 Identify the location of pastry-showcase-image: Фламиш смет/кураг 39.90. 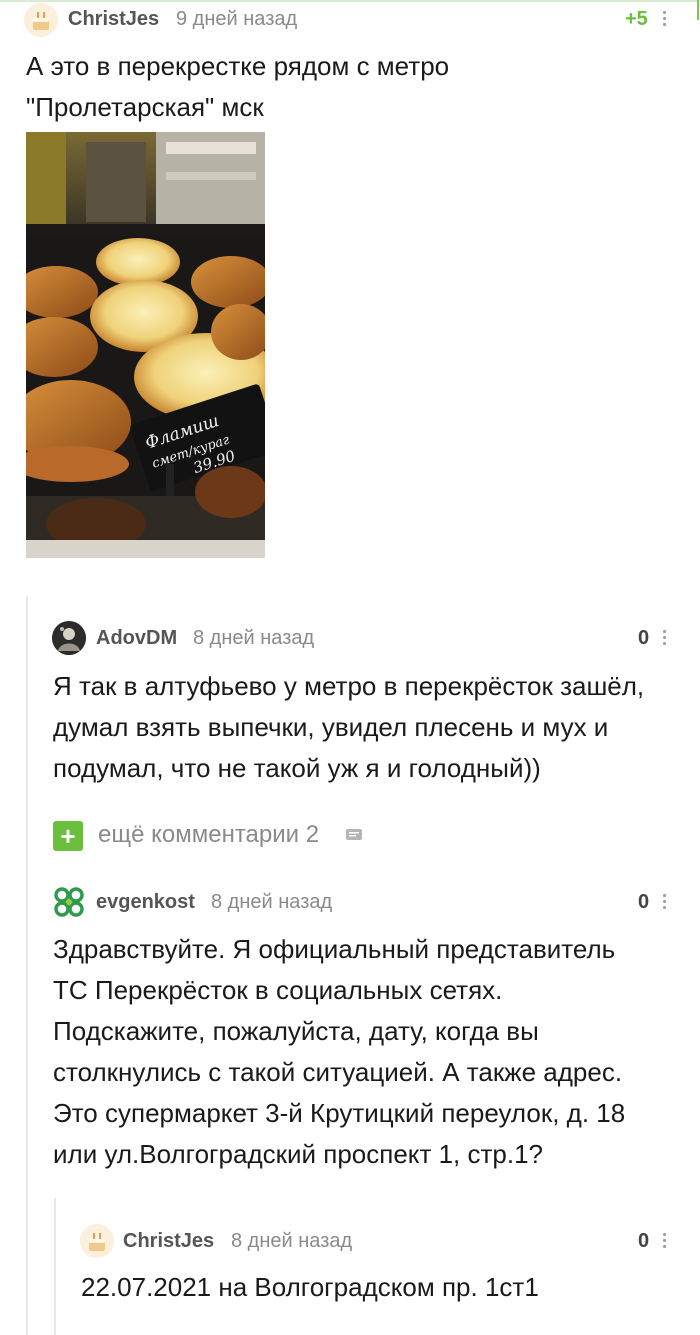
(145, 345).